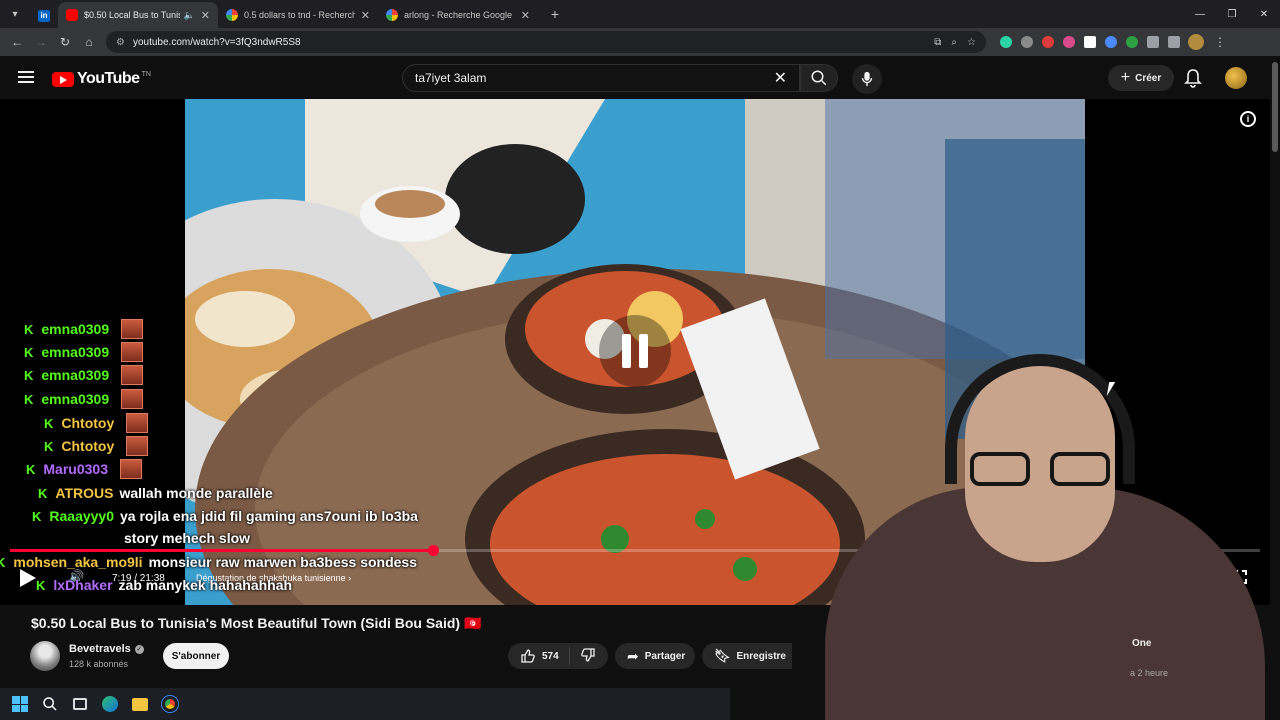  Describe the element at coordinates (1149, 673) in the screenshot. I see `recommendation-time: a 2 heure` at that location.